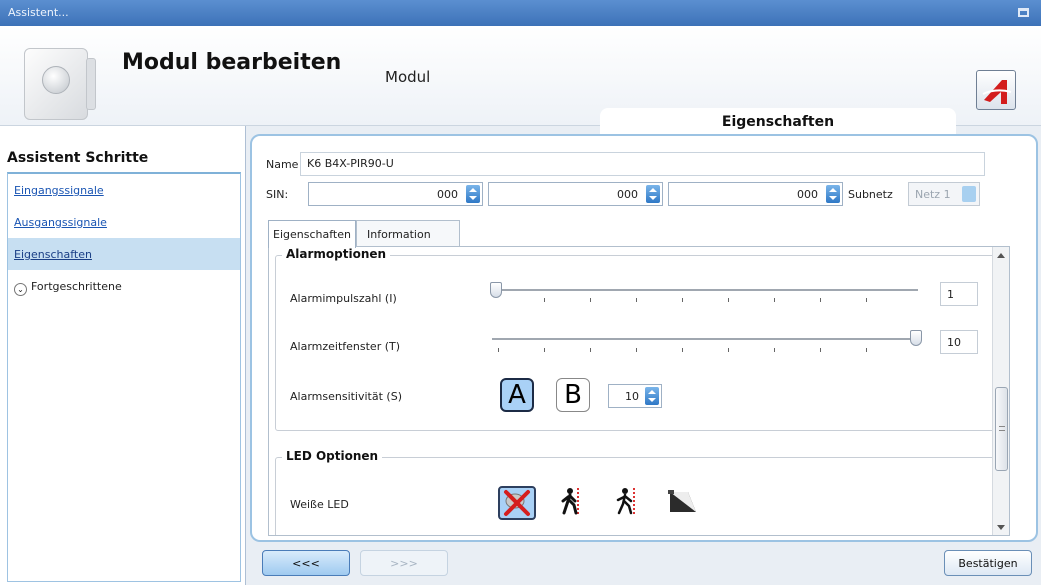  Describe the element at coordinates (306, 563) in the screenshot. I see `back-button: <<<` at that location.